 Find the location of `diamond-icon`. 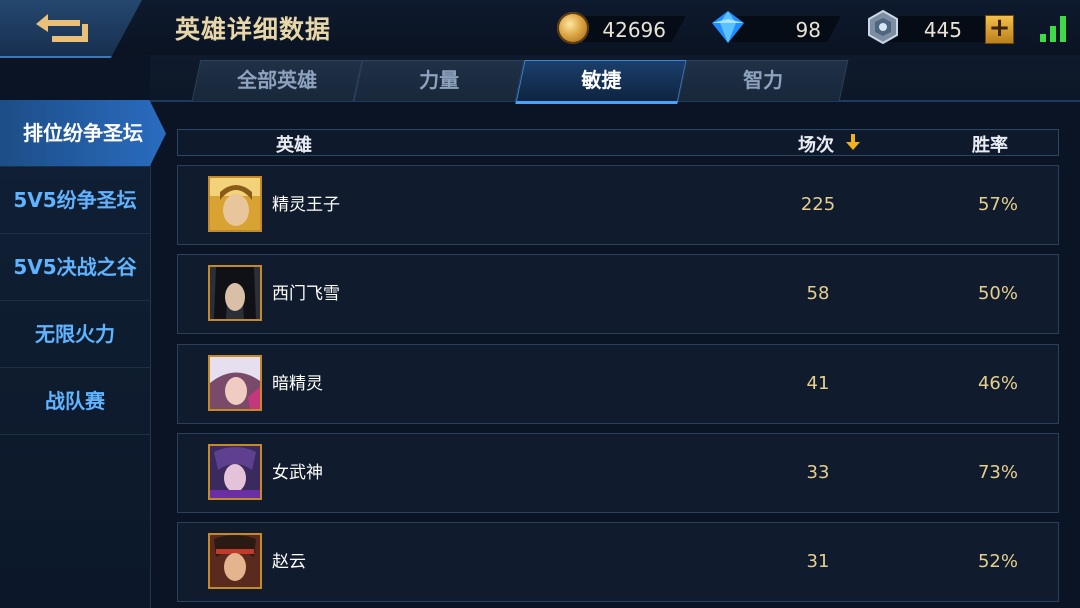

diamond-icon is located at coordinates (728, 27).